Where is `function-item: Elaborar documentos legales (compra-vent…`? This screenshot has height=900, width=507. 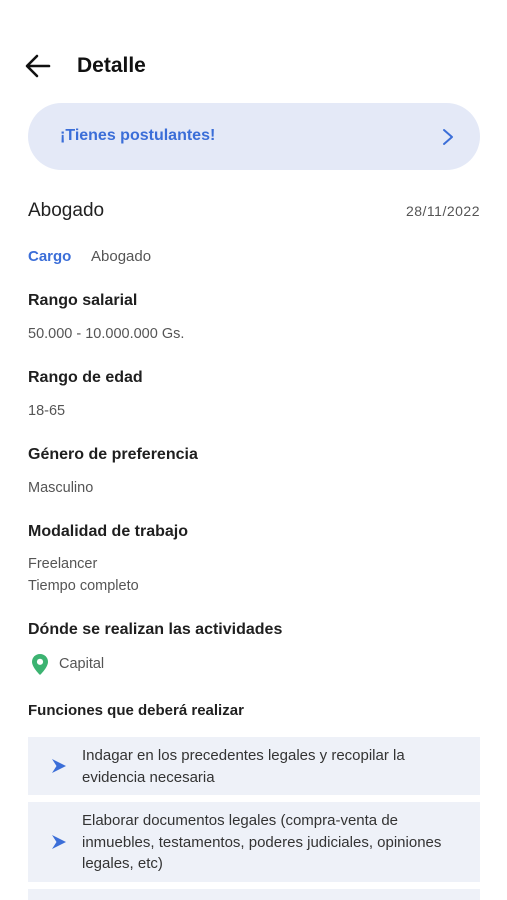
function-item: Elaborar documentos legales (compra-vent… is located at coordinates (254, 842).